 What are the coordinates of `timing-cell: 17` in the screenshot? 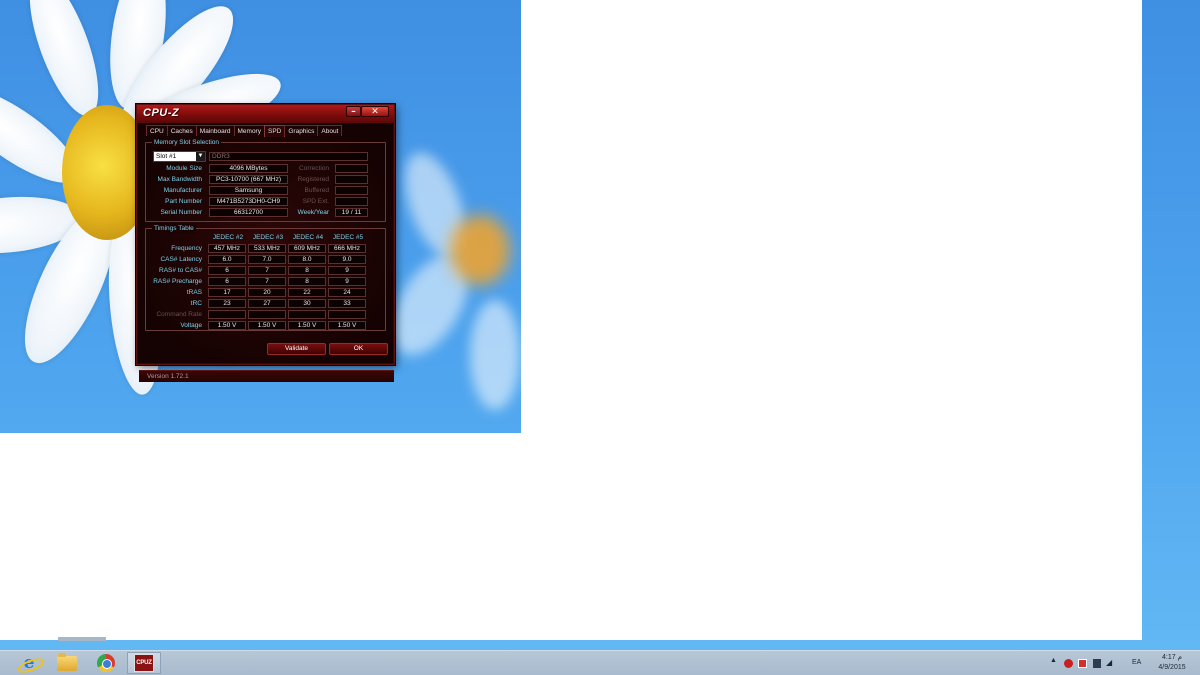 It's located at (227, 292).